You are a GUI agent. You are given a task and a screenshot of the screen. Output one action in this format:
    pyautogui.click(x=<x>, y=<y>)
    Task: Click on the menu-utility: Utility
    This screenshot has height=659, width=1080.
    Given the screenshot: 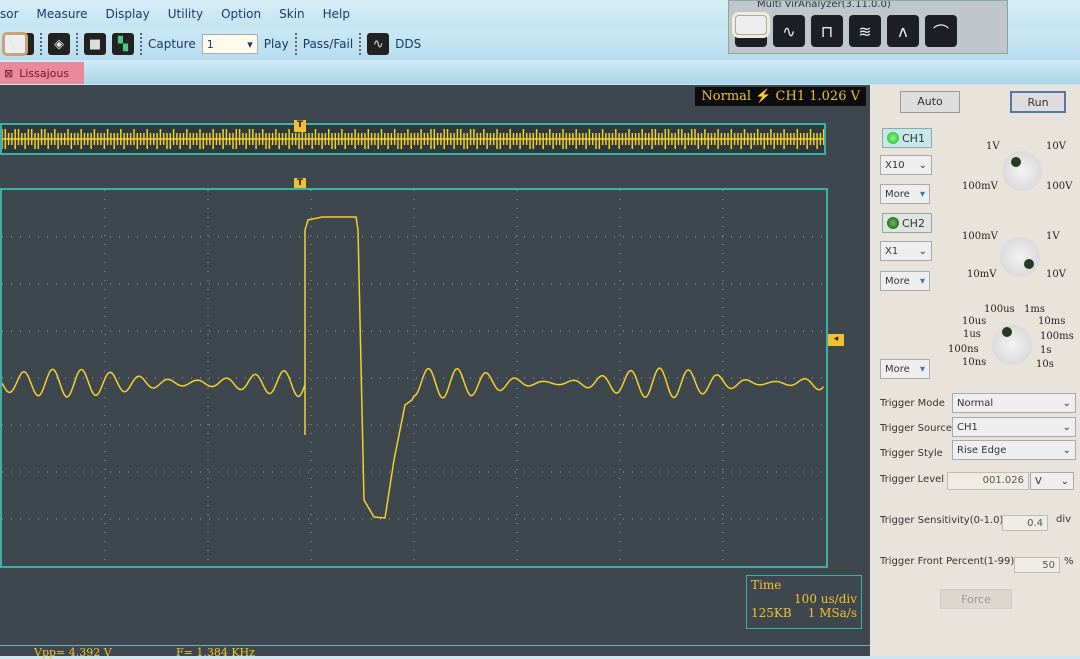 What is the action you would take?
    pyautogui.click(x=185, y=14)
    